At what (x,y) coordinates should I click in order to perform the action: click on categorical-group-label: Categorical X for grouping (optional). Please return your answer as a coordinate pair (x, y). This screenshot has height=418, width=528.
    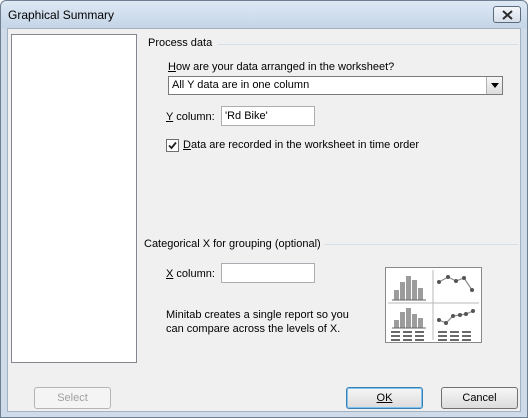
    Looking at the image, I should click on (232, 244).